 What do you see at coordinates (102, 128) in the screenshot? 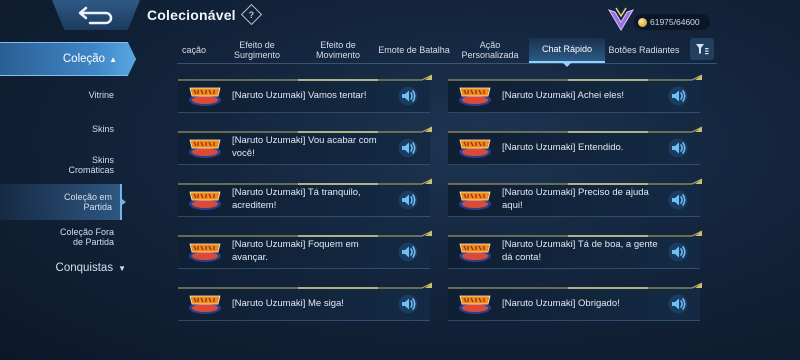
I see `sidebar-item-label: Skins` at bounding box center [102, 128].